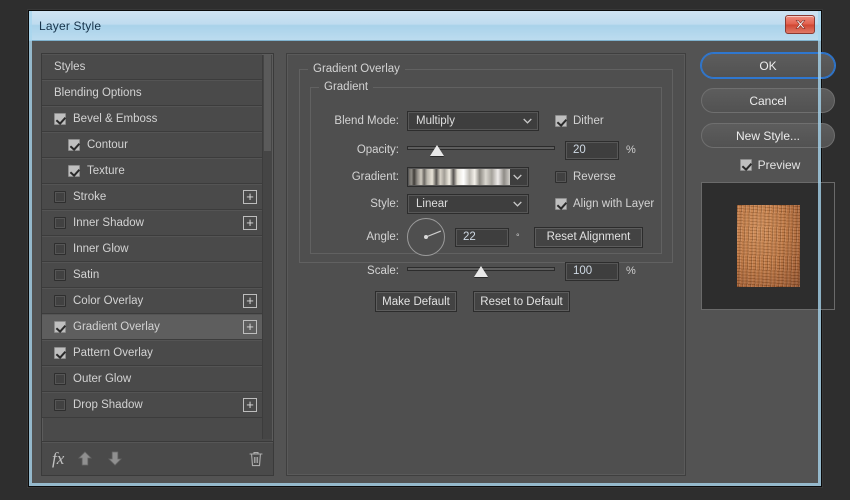 The width and height of the screenshot is (850, 500). What do you see at coordinates (375, 177) in the screenshot?
I see `gradient-label: Gradient:` at bounding box center [375, 177].